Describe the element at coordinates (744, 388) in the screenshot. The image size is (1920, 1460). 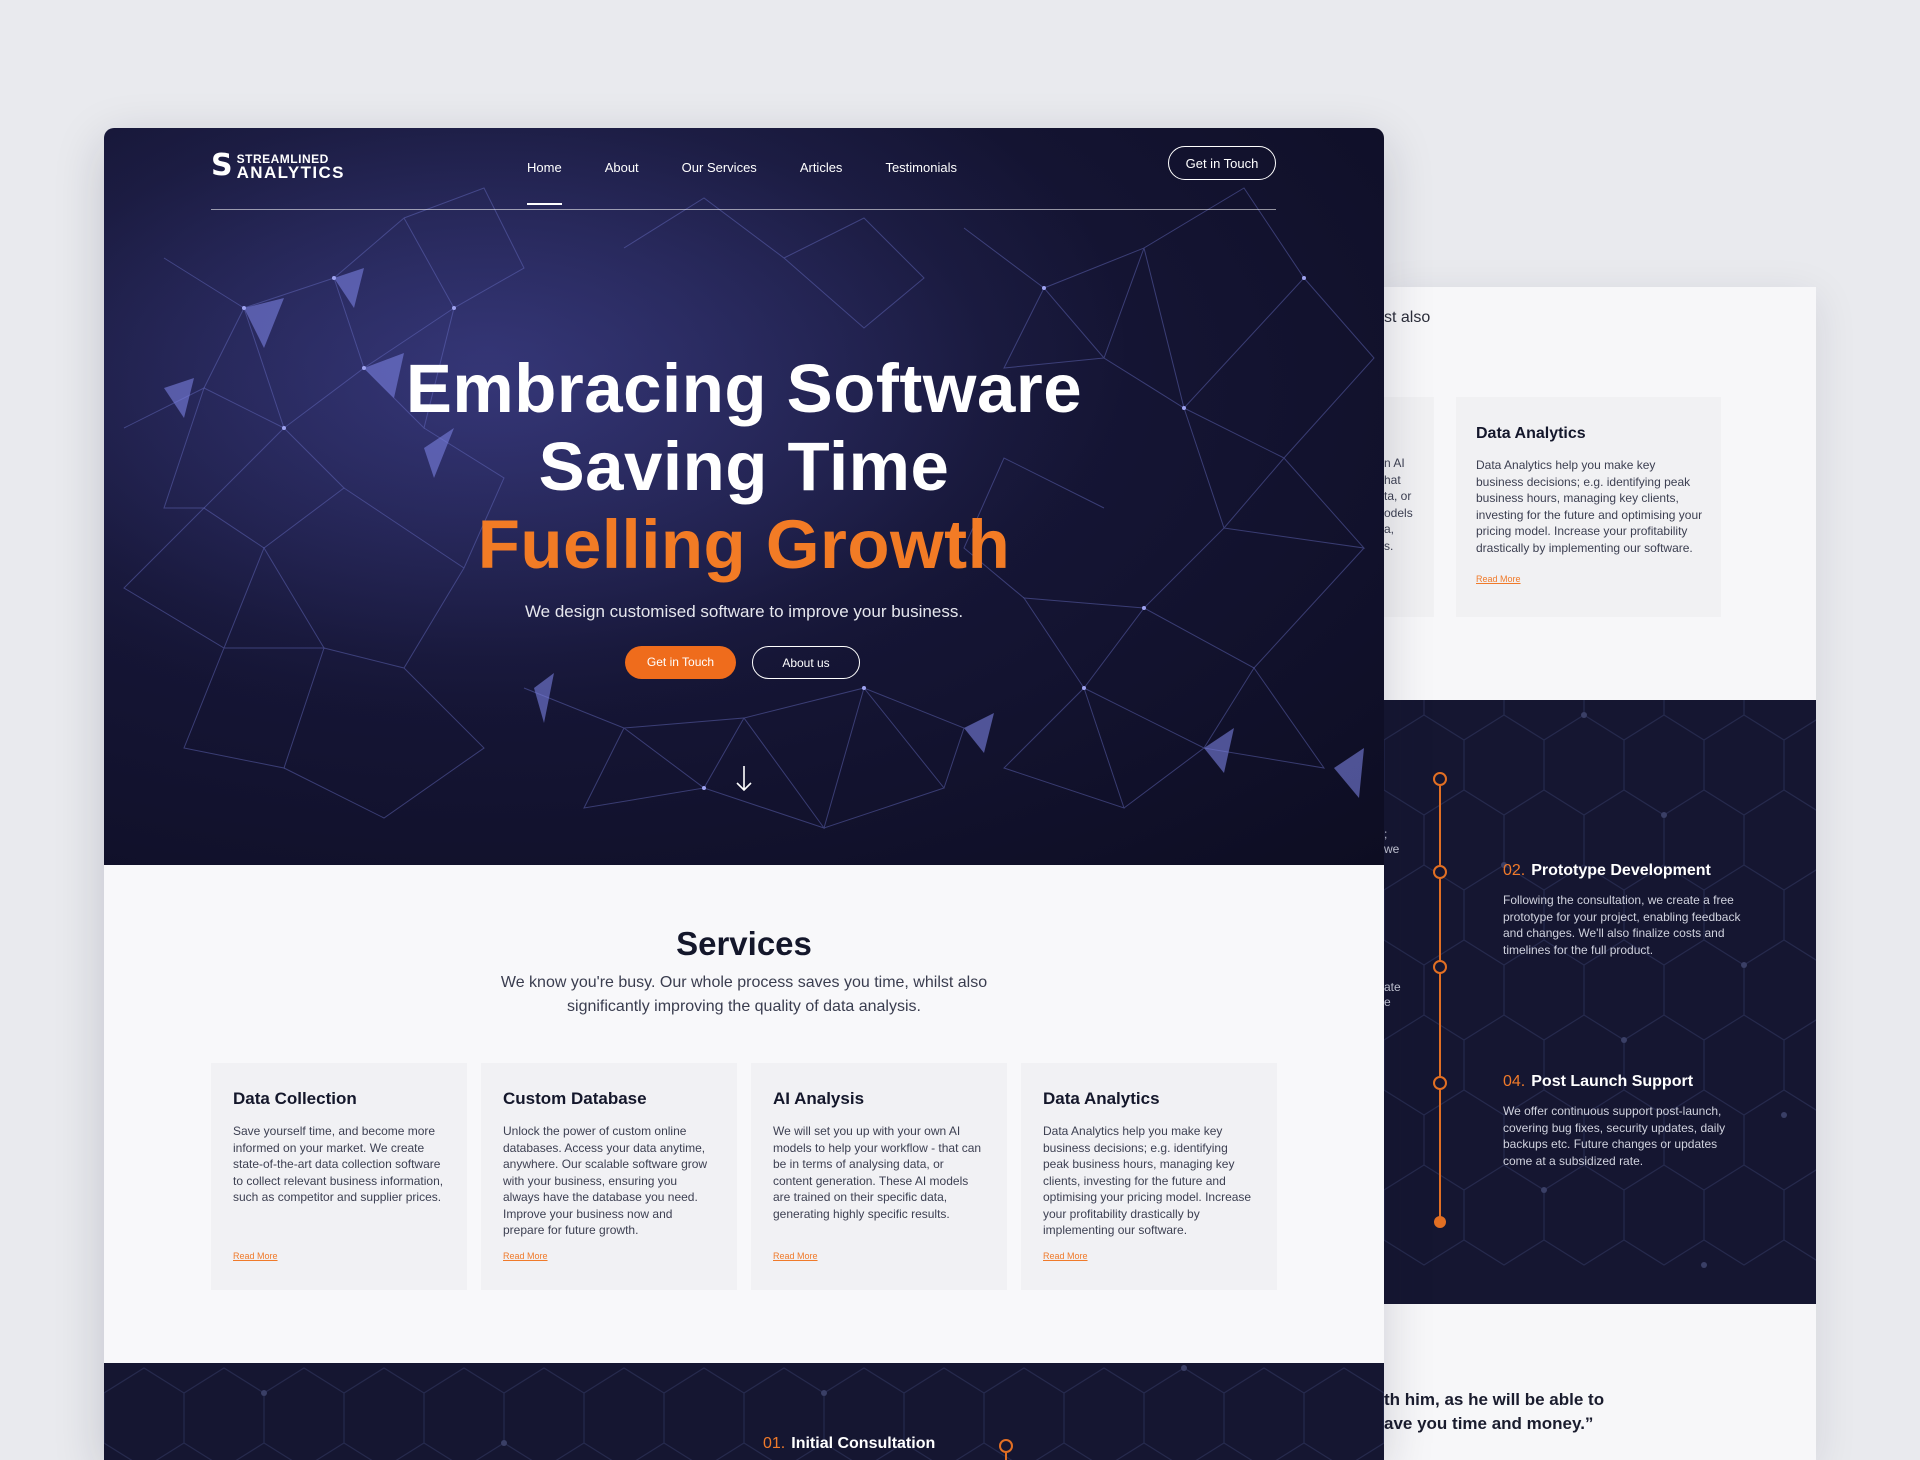
I see `hero-title-line1: Embracing Software` at that location.